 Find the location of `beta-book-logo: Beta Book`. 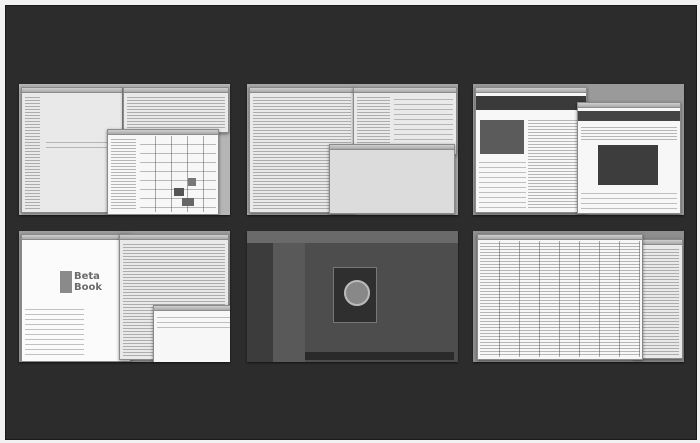

beta-book-logo: Beta Book is located at coordinates (81, 282).